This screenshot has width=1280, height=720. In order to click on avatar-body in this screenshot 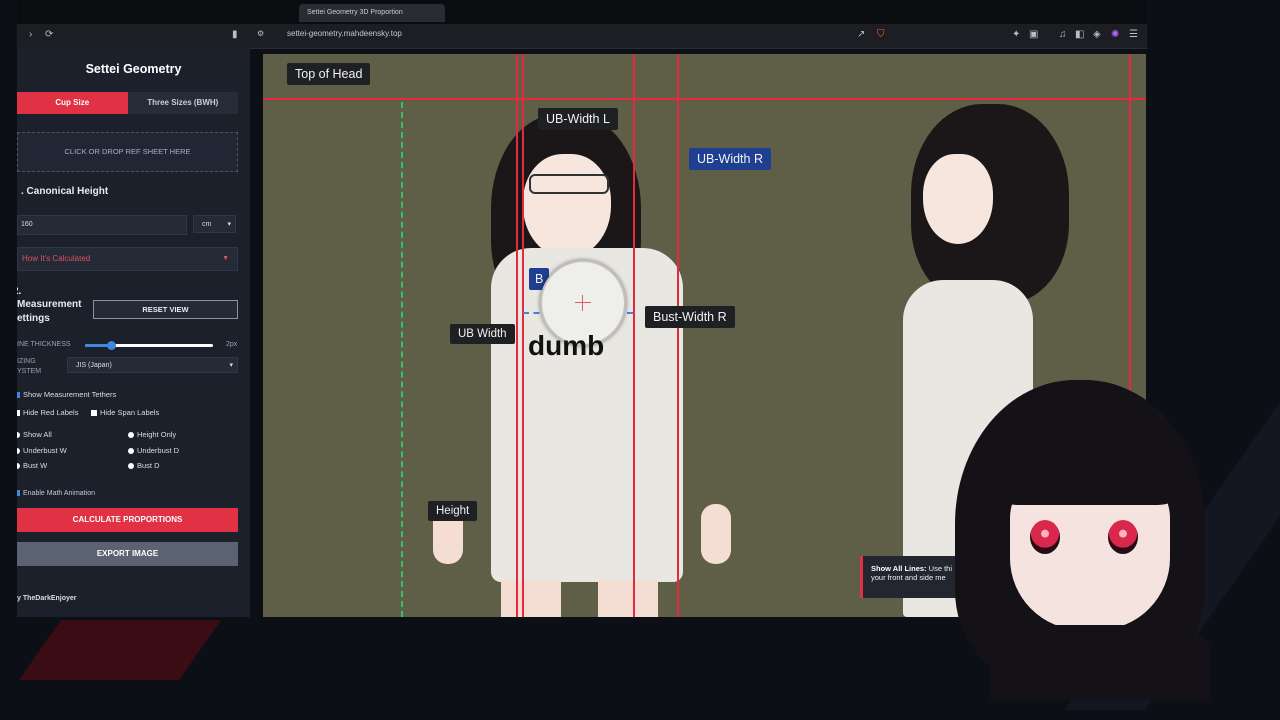, I will do `click(1100, 662)`.